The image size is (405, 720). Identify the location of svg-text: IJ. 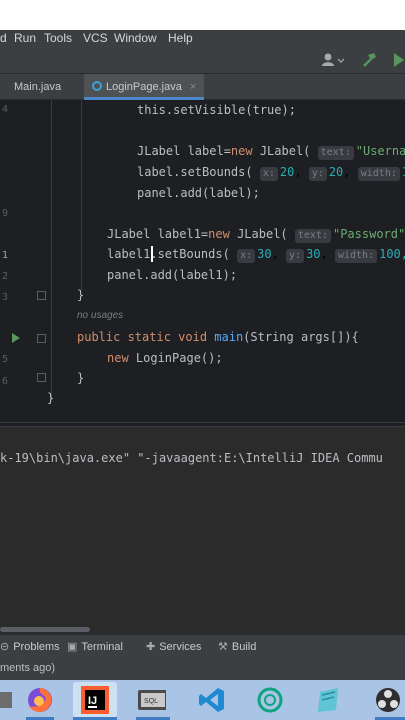
(92, 701).